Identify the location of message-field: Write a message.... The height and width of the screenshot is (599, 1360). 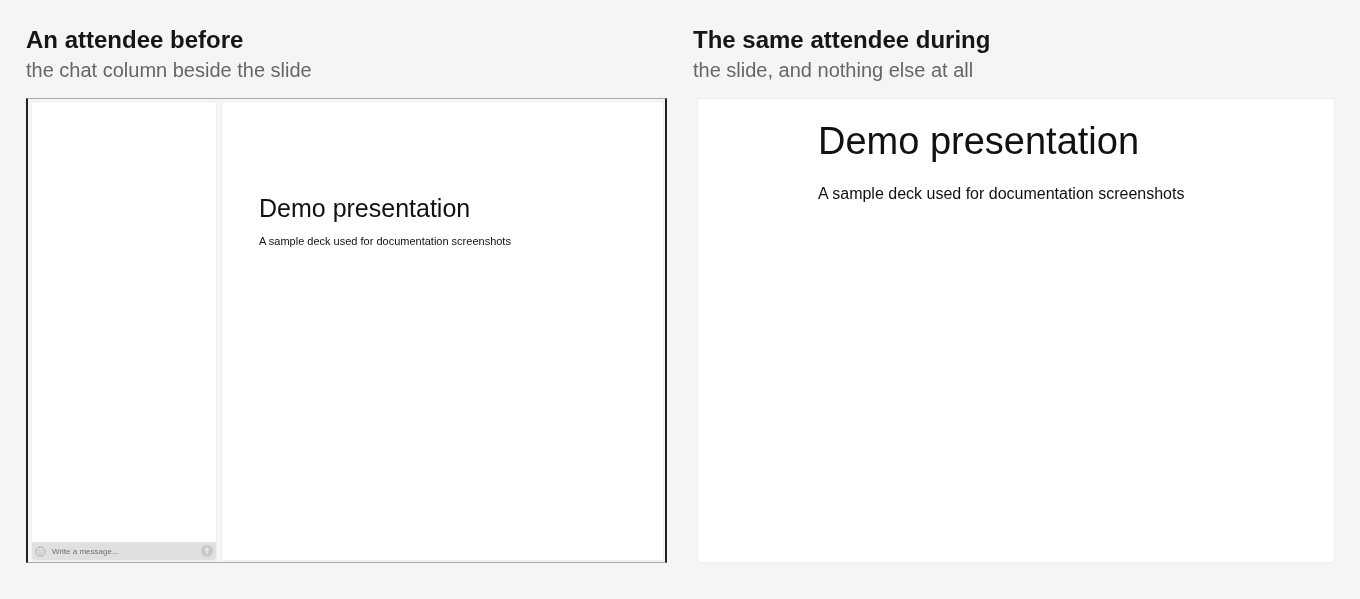
(123, 551).